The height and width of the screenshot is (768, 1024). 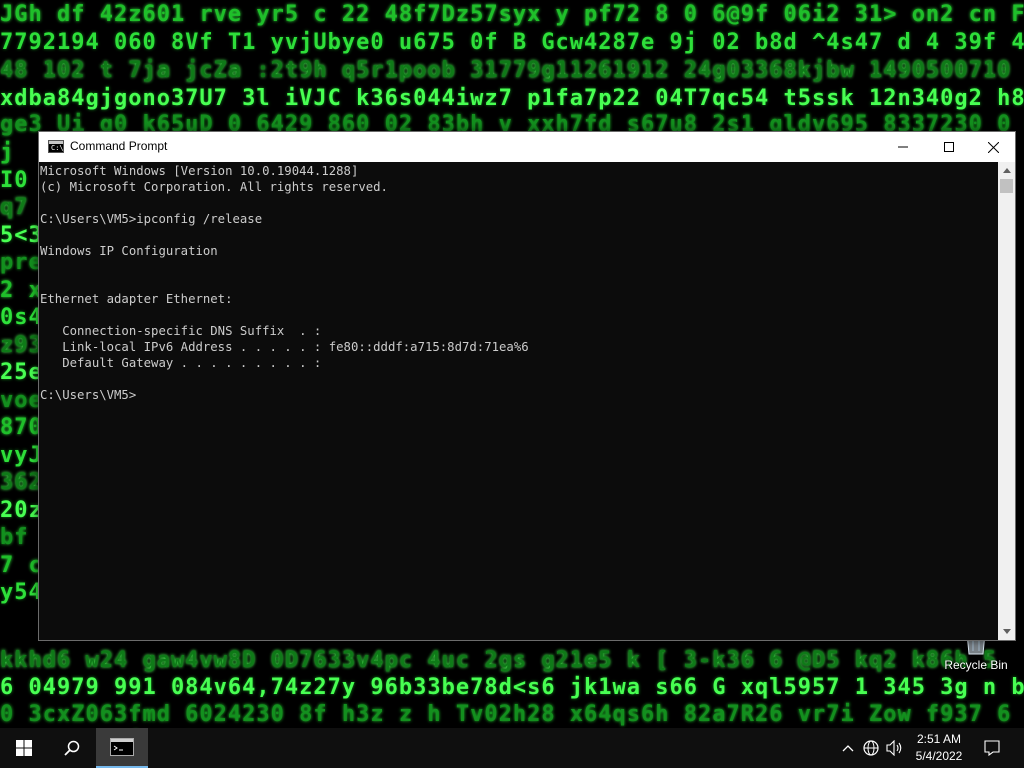 What do you see at coordinates (512, 748) in the screenshot?
I see `taskbar: 2:51 AM 5/4/2022` at bounding box center [512, 748].